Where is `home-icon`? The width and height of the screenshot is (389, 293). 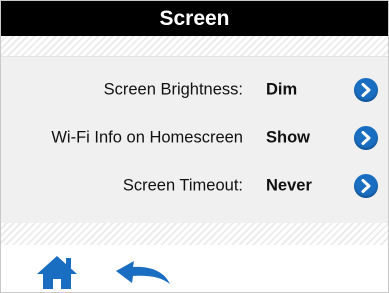
home-icon is located at coordinates (57, 272).